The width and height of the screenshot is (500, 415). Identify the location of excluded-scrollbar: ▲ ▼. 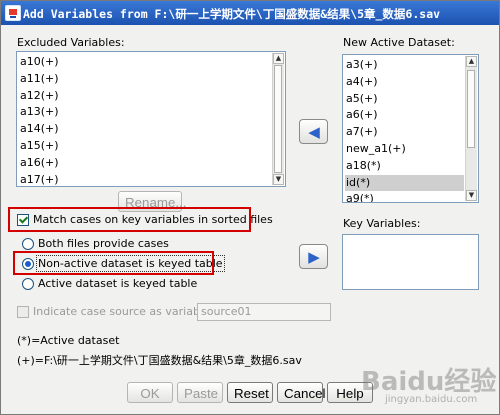
(278, 119).